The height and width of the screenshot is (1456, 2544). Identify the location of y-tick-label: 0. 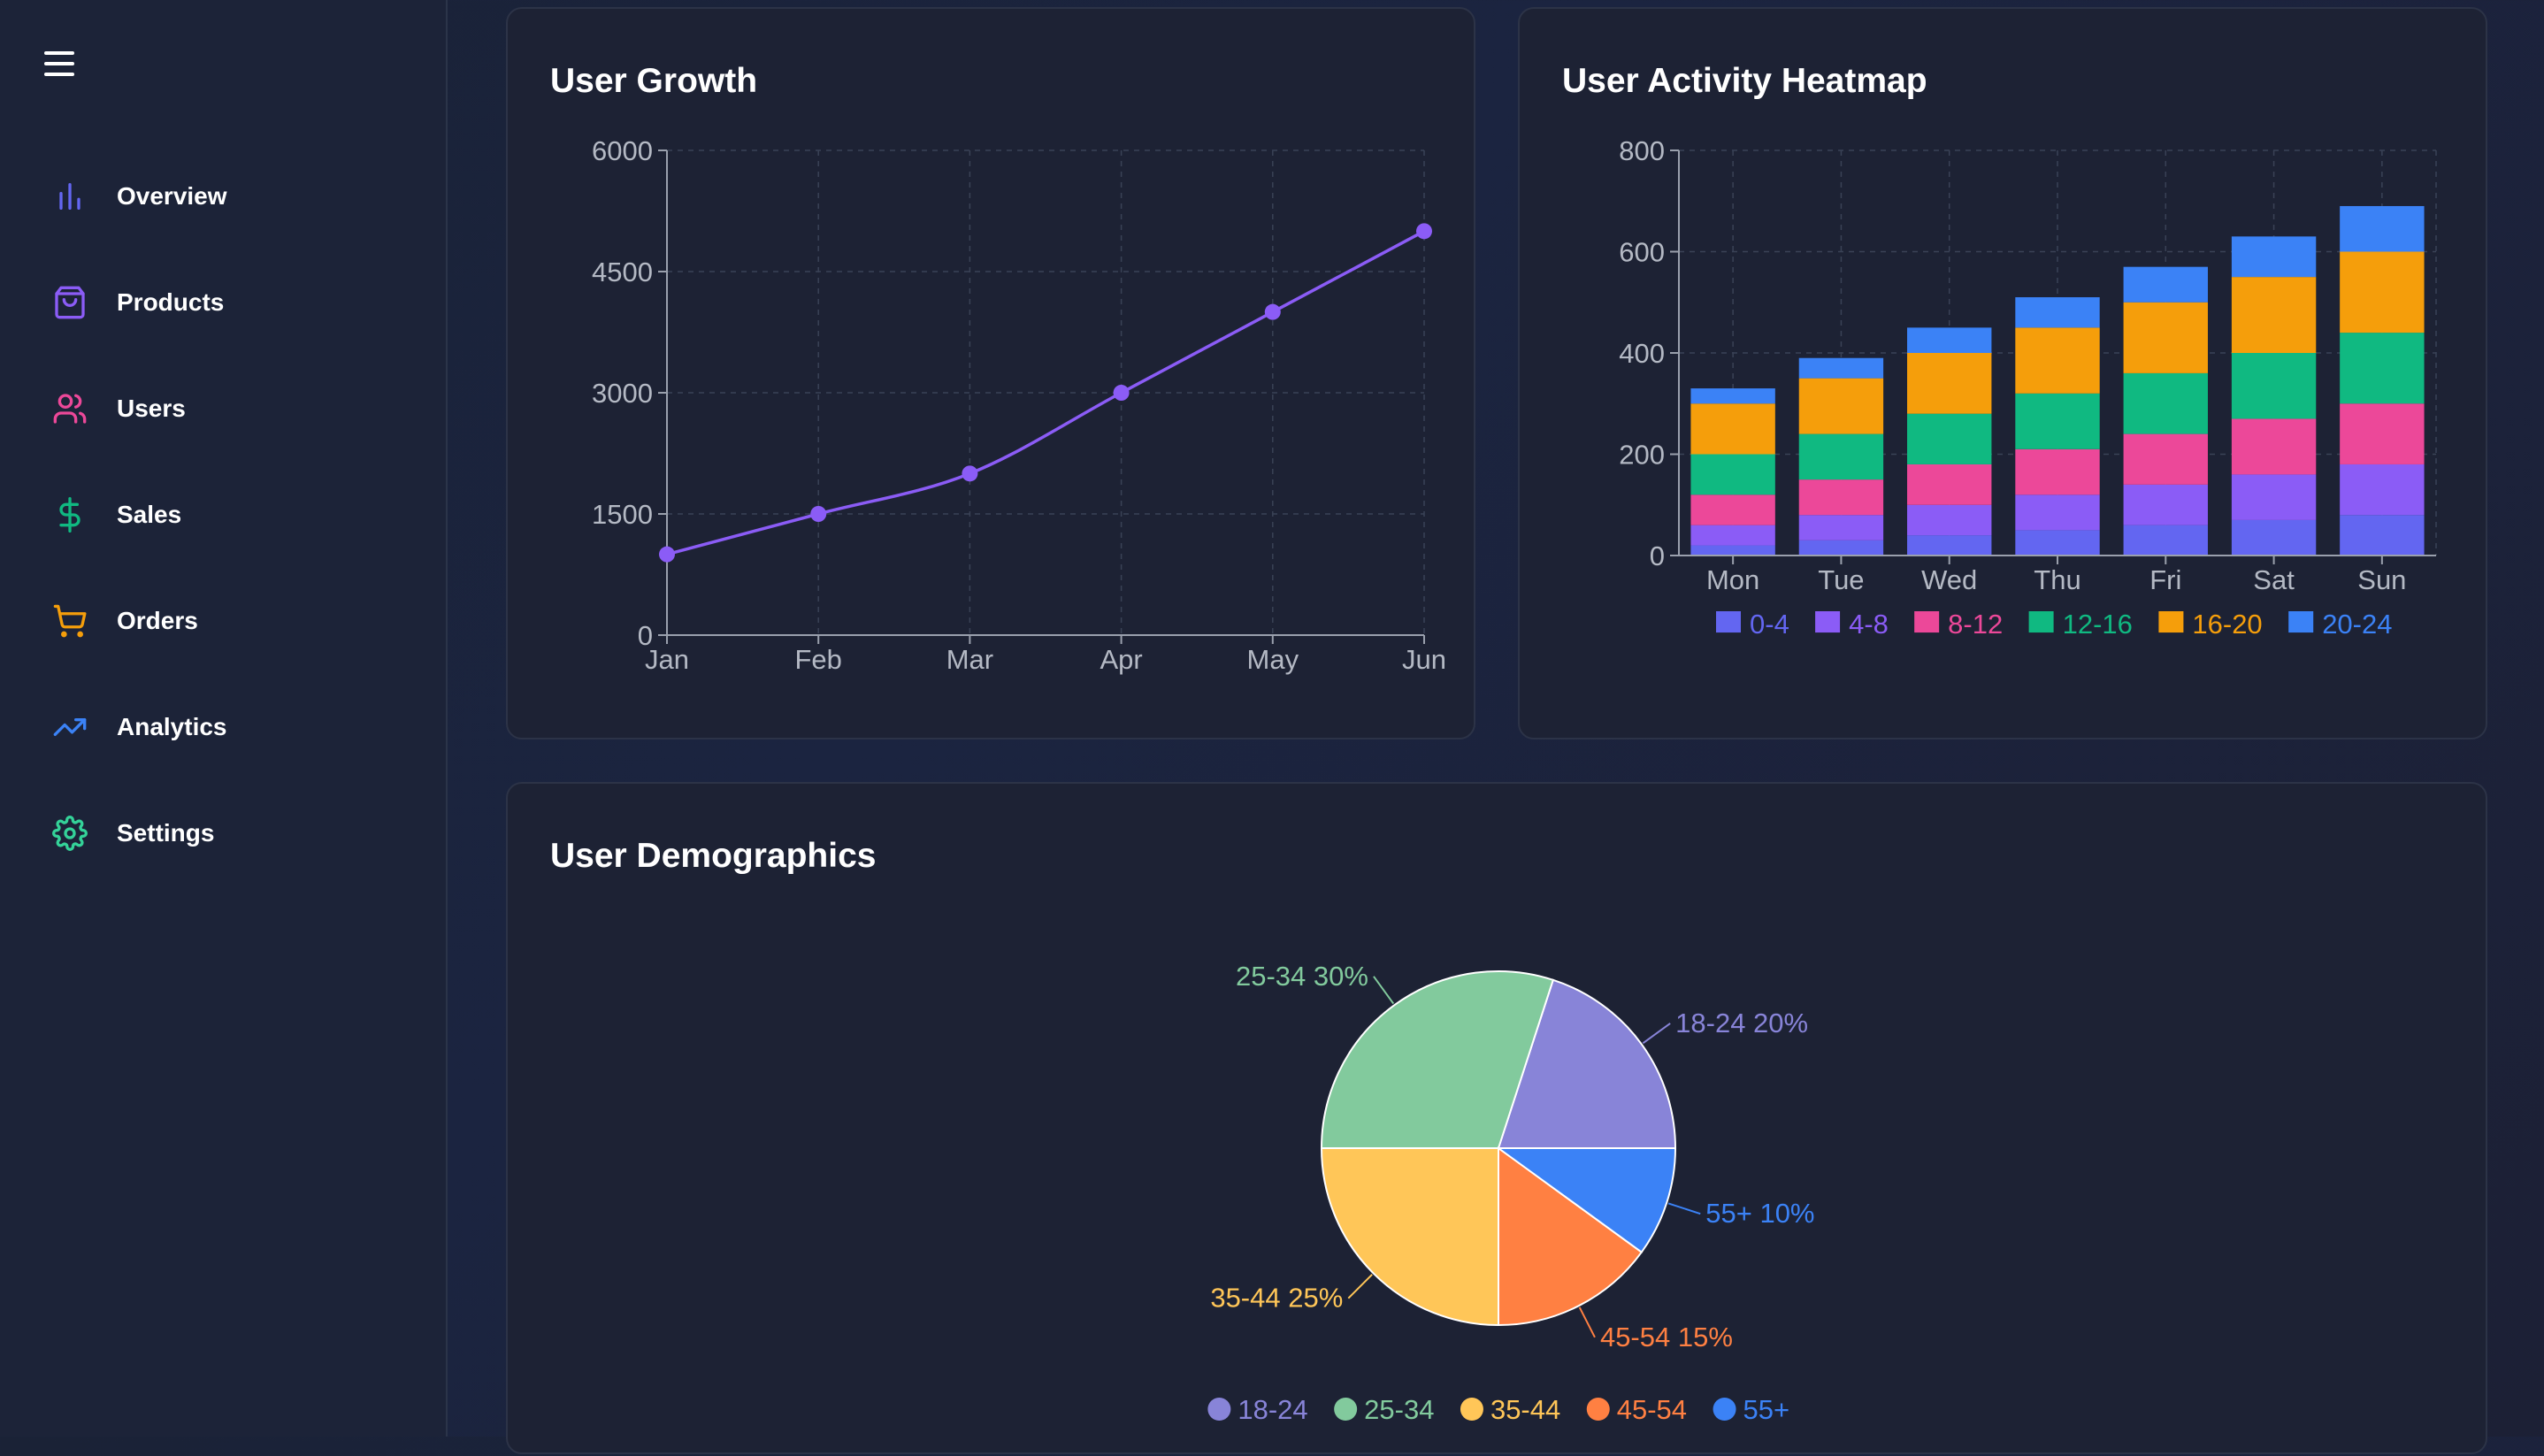
(1657, 555).